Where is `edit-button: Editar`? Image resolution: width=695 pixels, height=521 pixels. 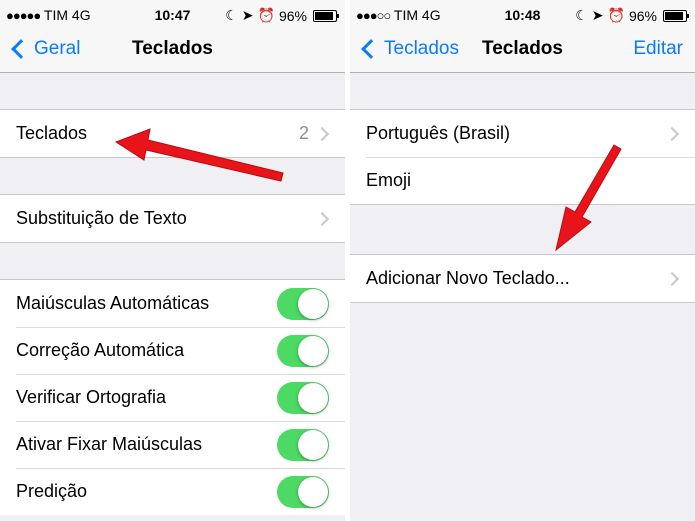 edit-button: Editar is located at coordinates (658, 49).